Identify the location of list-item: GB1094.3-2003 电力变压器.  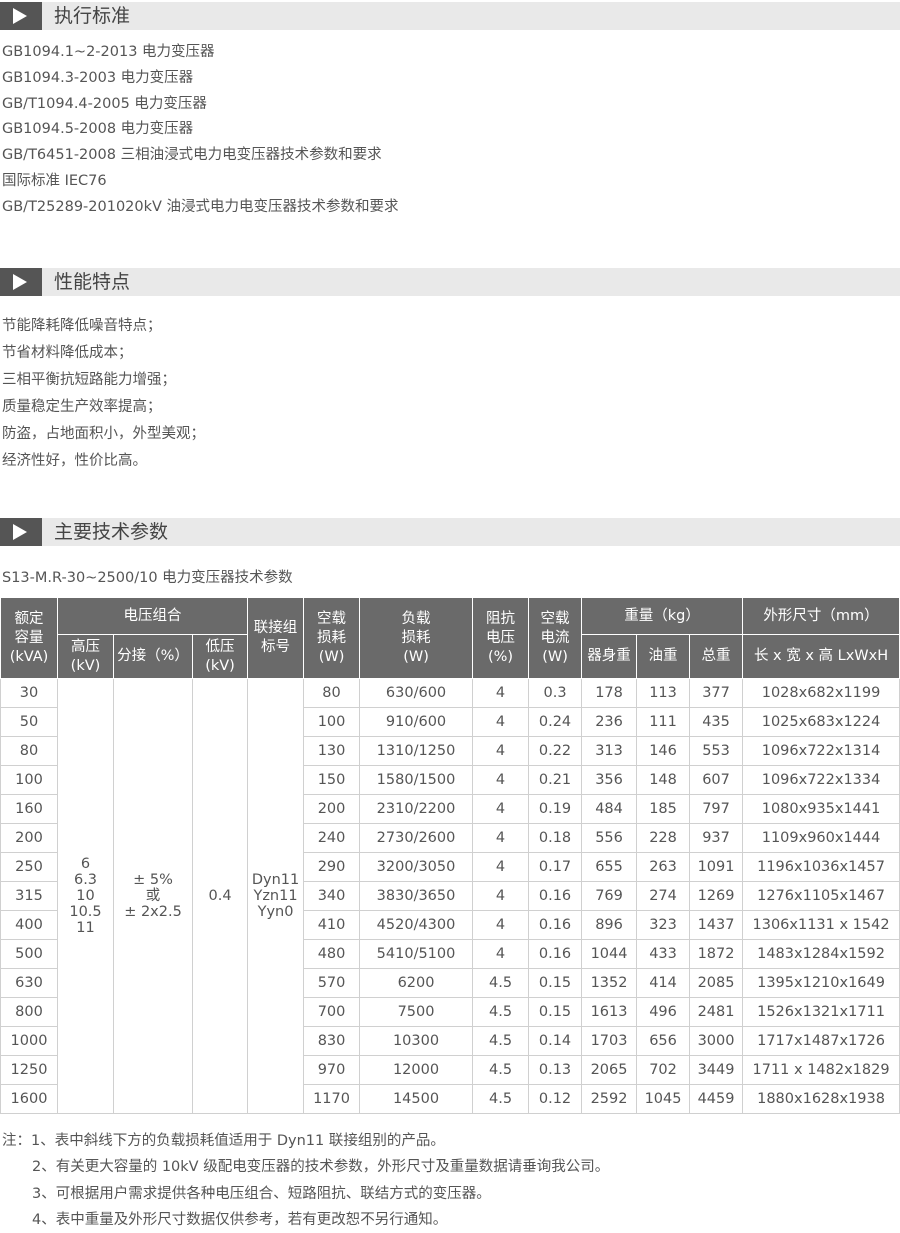
(98, 77).